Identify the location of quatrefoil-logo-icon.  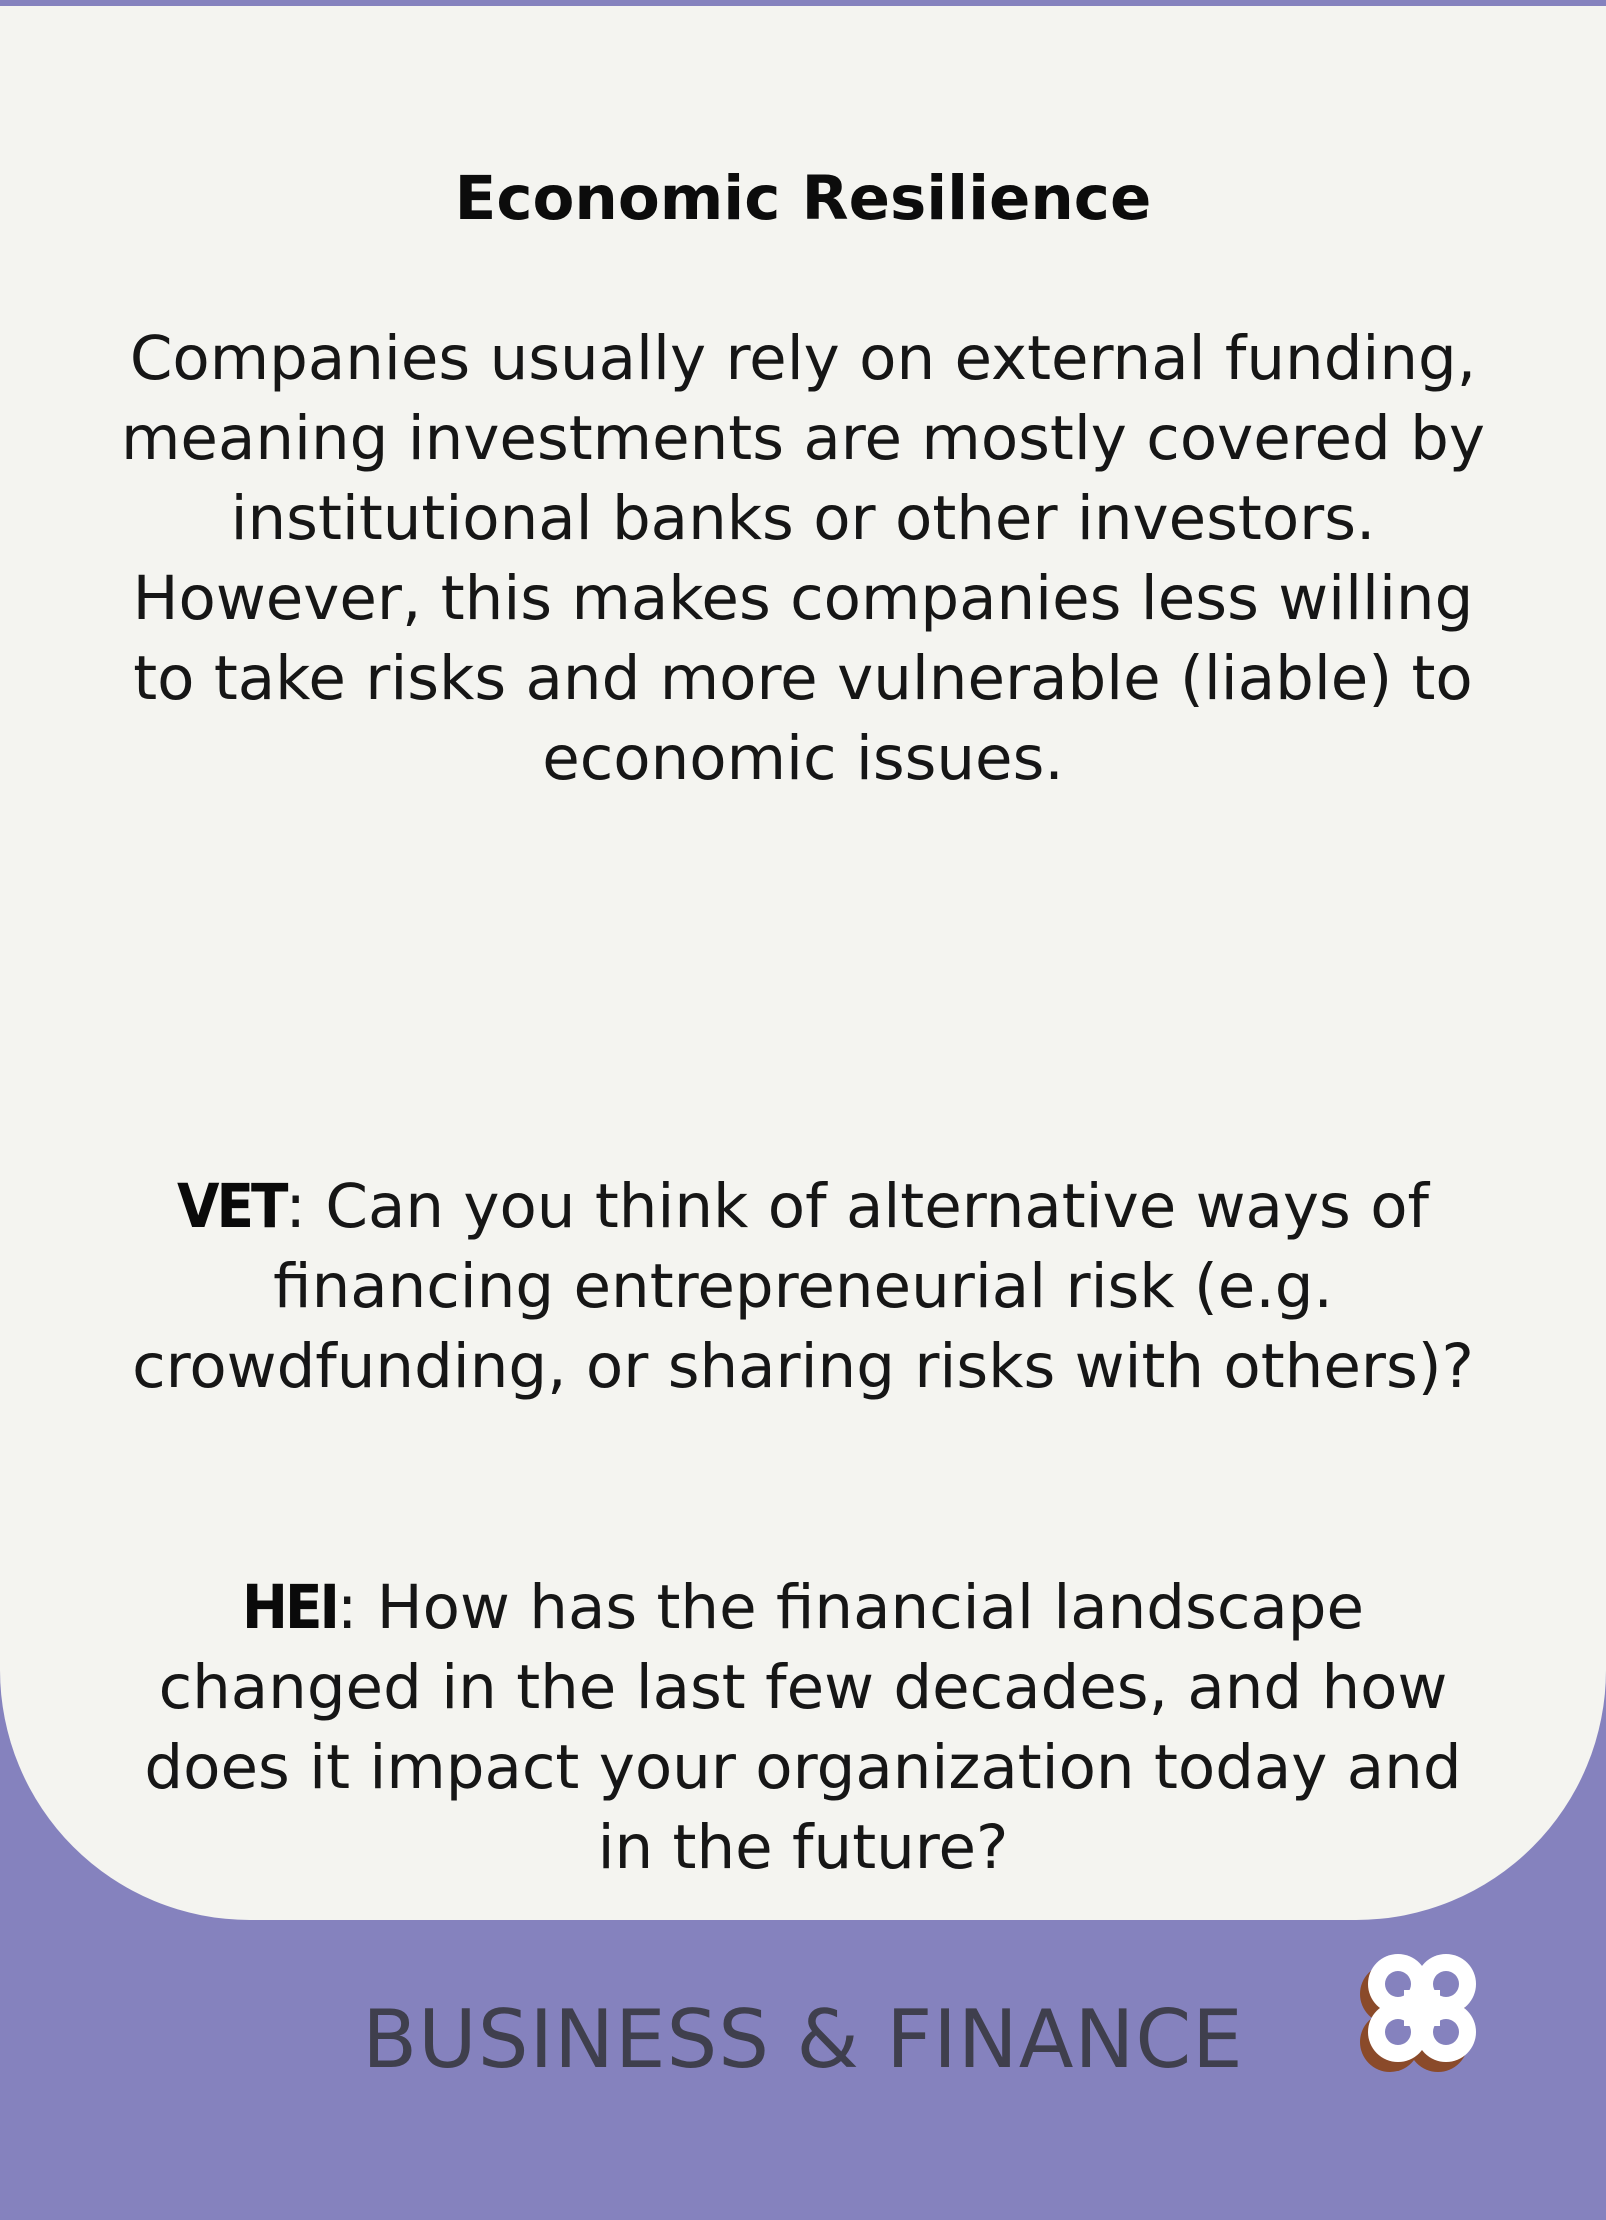
(1418, 2013).